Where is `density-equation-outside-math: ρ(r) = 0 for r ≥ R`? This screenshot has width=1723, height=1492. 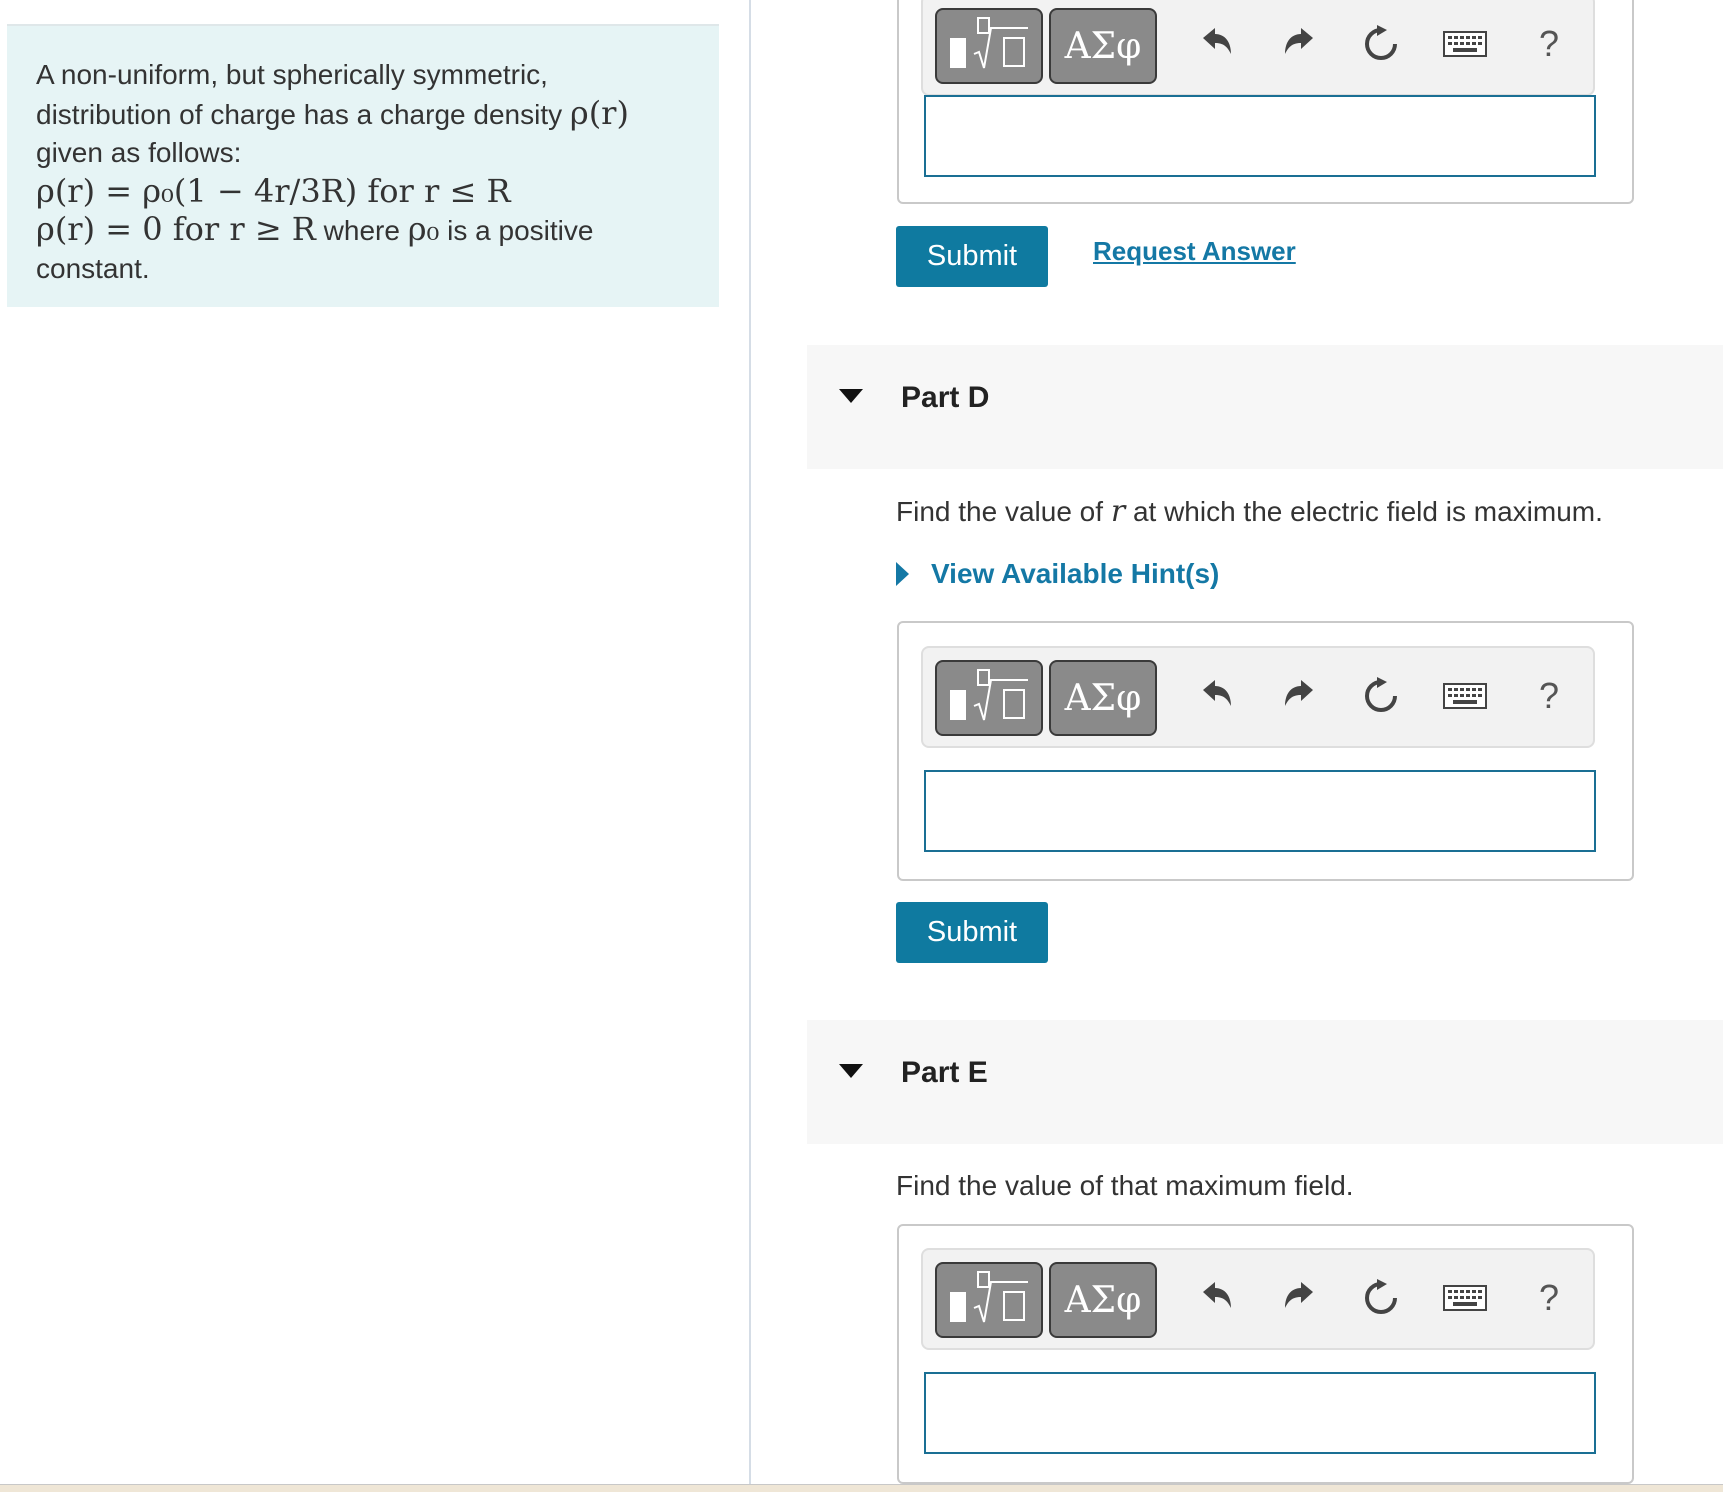 density-equation-outside-math: ρ(r) = 0 for r ≥ R is located at coordinates (176, 229).